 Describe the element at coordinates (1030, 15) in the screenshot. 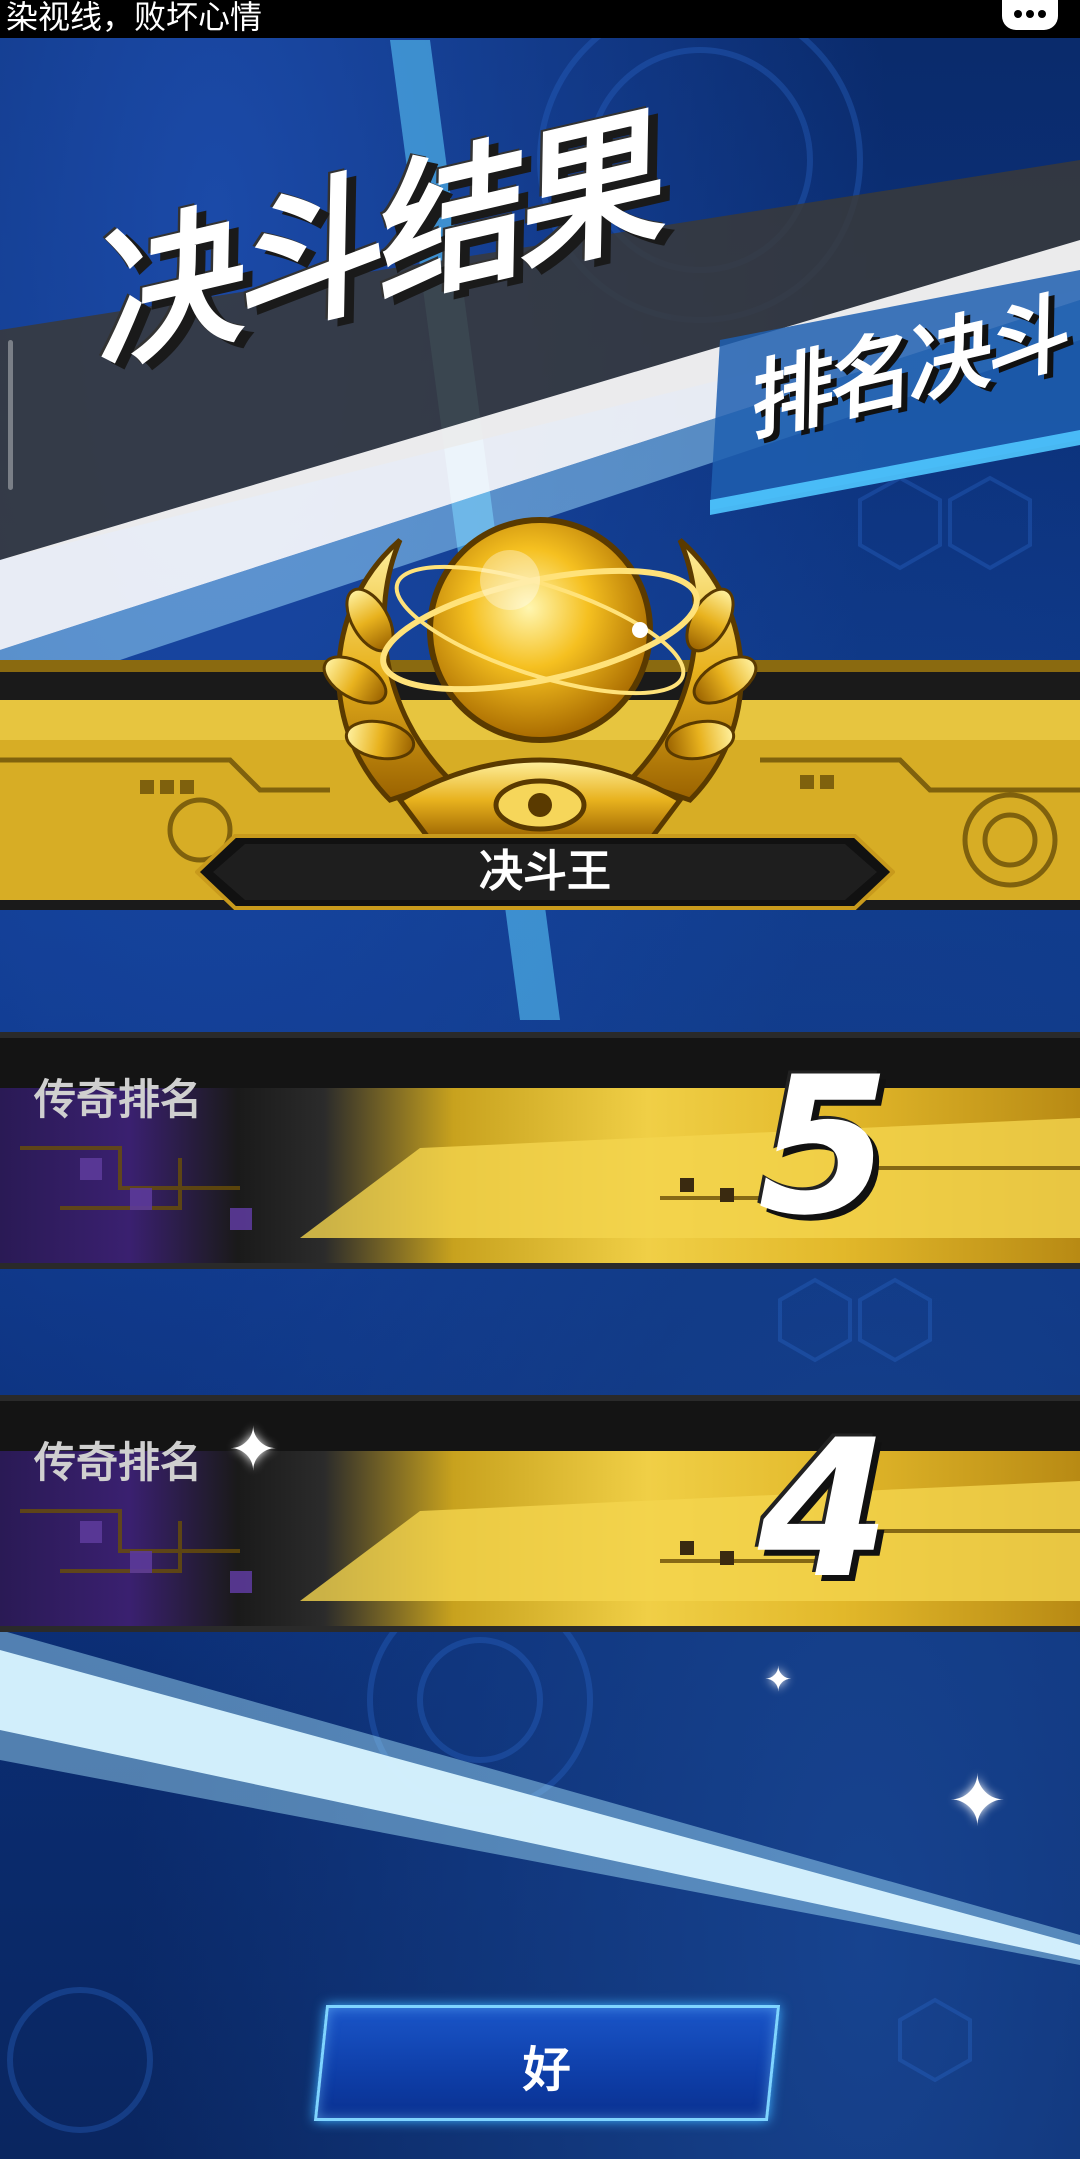

I see `chat-bubble-icon` at that location.